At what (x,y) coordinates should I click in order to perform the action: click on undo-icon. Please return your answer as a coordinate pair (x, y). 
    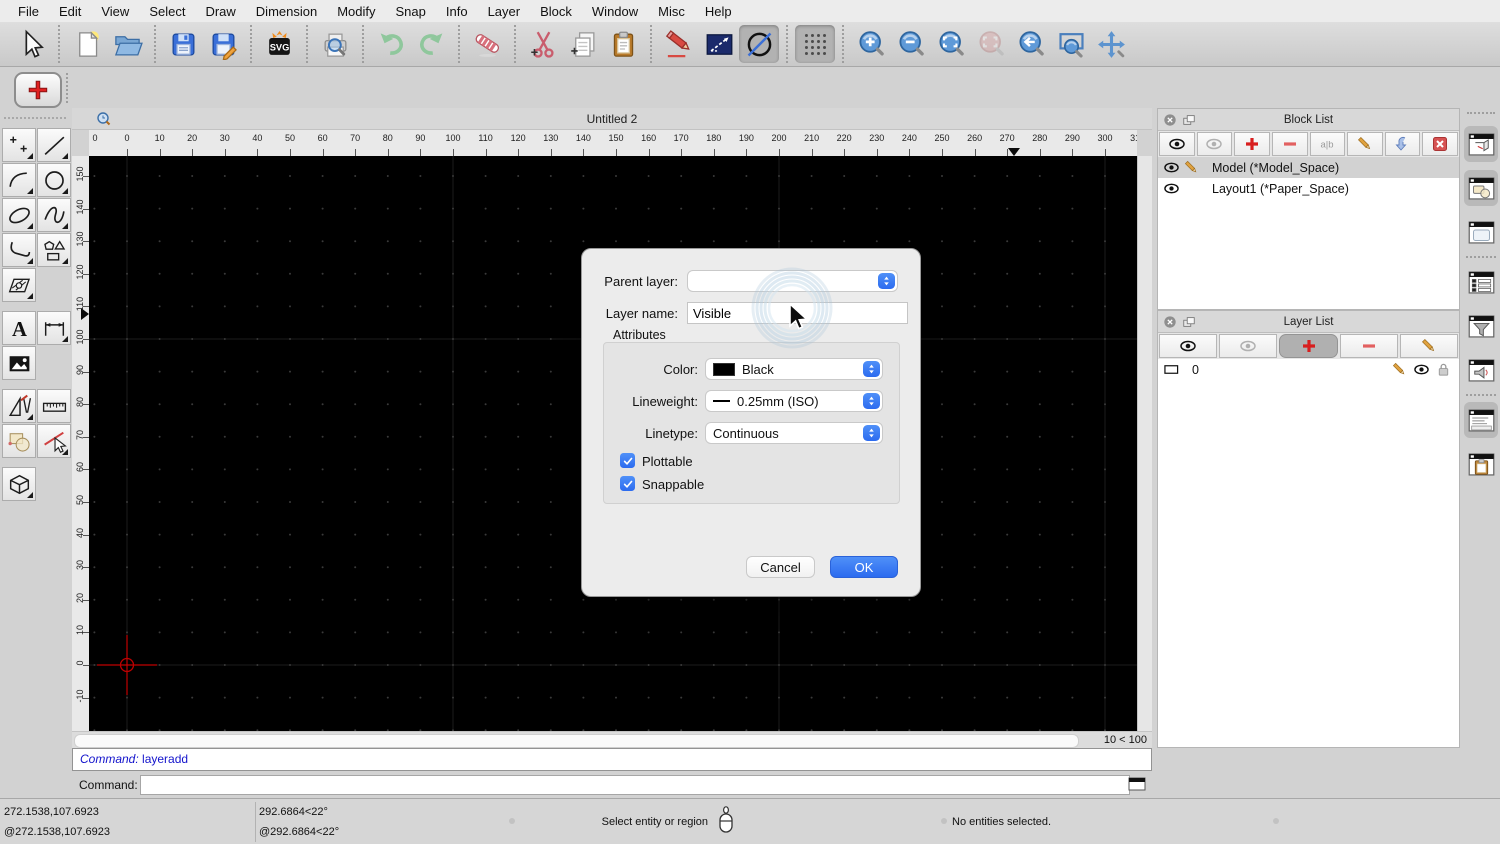
    Looking at the image, I should click on (391, 44).